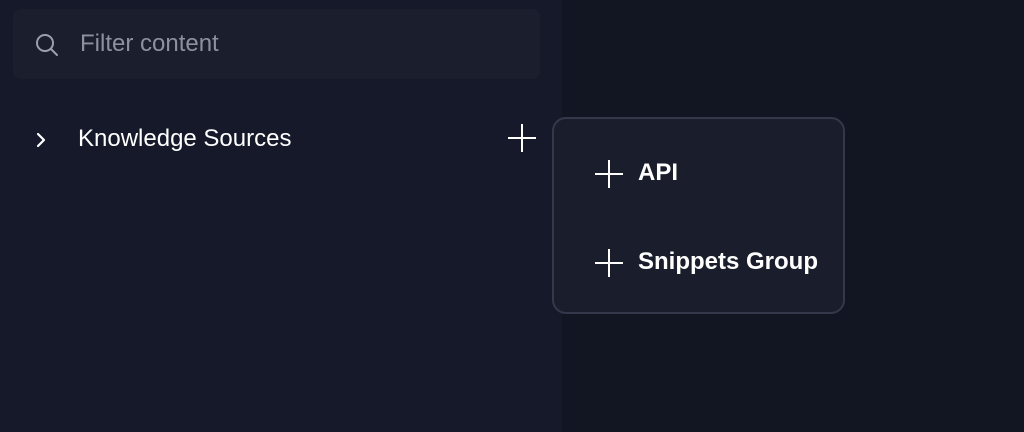 Image resolution: width=1024 pixels, height=432 pixels. Describe the element at coordinates (522, 138) in the screenshot. I see `add-plus-icon` at that location.